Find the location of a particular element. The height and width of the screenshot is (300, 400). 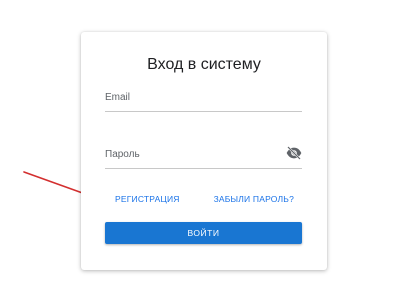

email-field-container is located at coordinates (203, 98).